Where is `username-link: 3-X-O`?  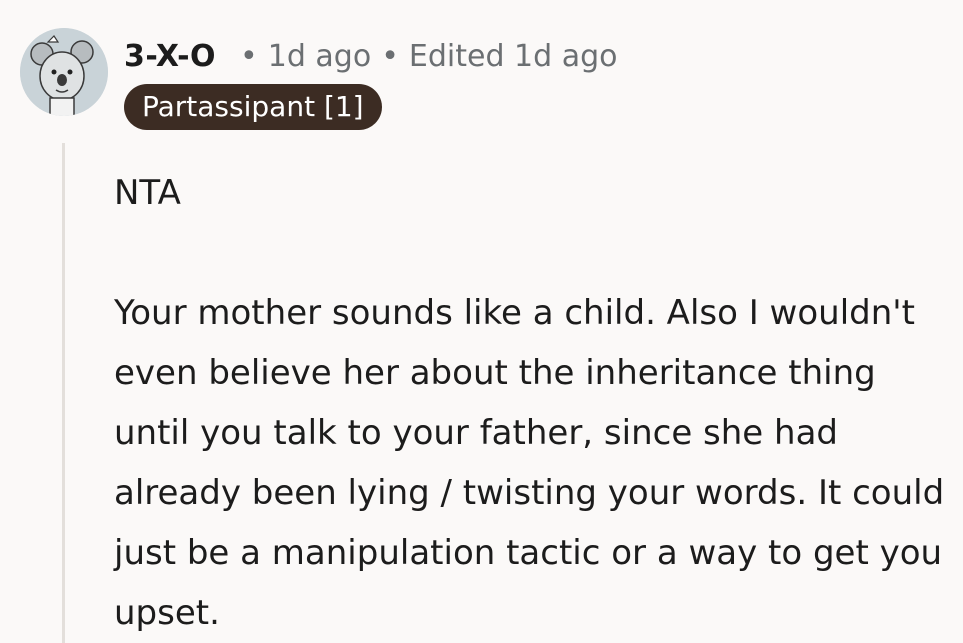 username-link: 3-X-O is located at coordinates (170, 56).